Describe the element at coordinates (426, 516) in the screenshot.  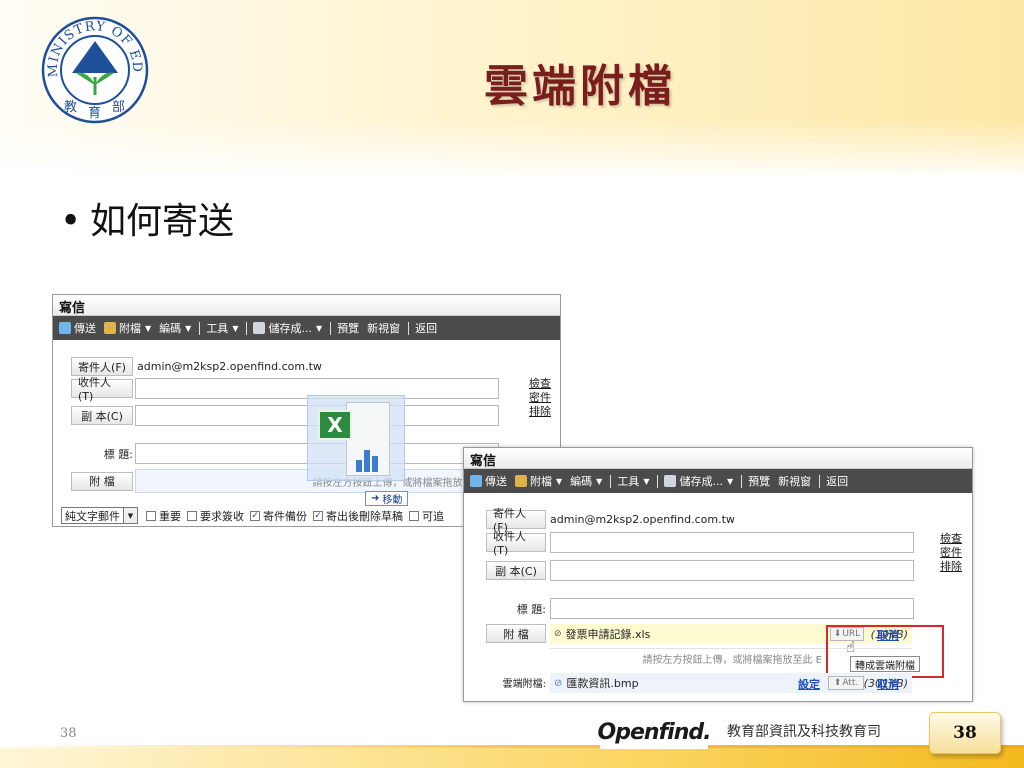
I see `option-track: 可追` at that location.